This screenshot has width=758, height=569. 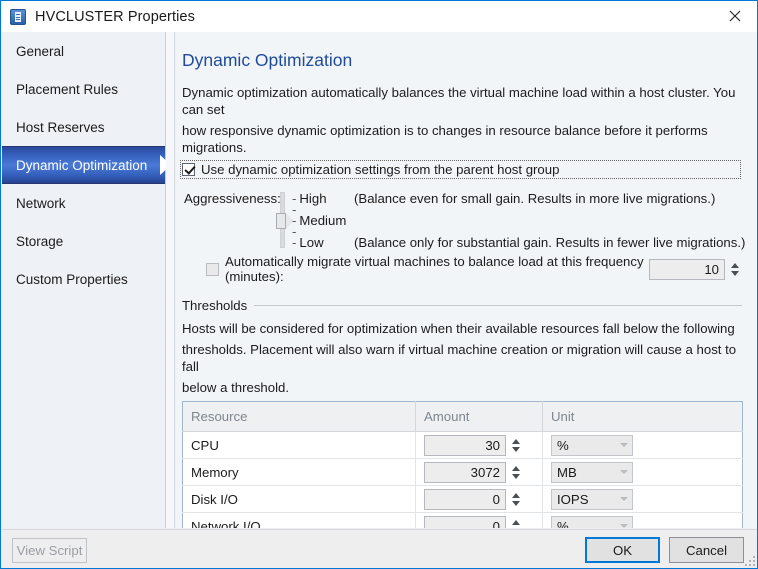 What do you see at coordinates (573, 499) in the screenshot?
I see `unit-value: IOPS` at bounding box center [573, 499].